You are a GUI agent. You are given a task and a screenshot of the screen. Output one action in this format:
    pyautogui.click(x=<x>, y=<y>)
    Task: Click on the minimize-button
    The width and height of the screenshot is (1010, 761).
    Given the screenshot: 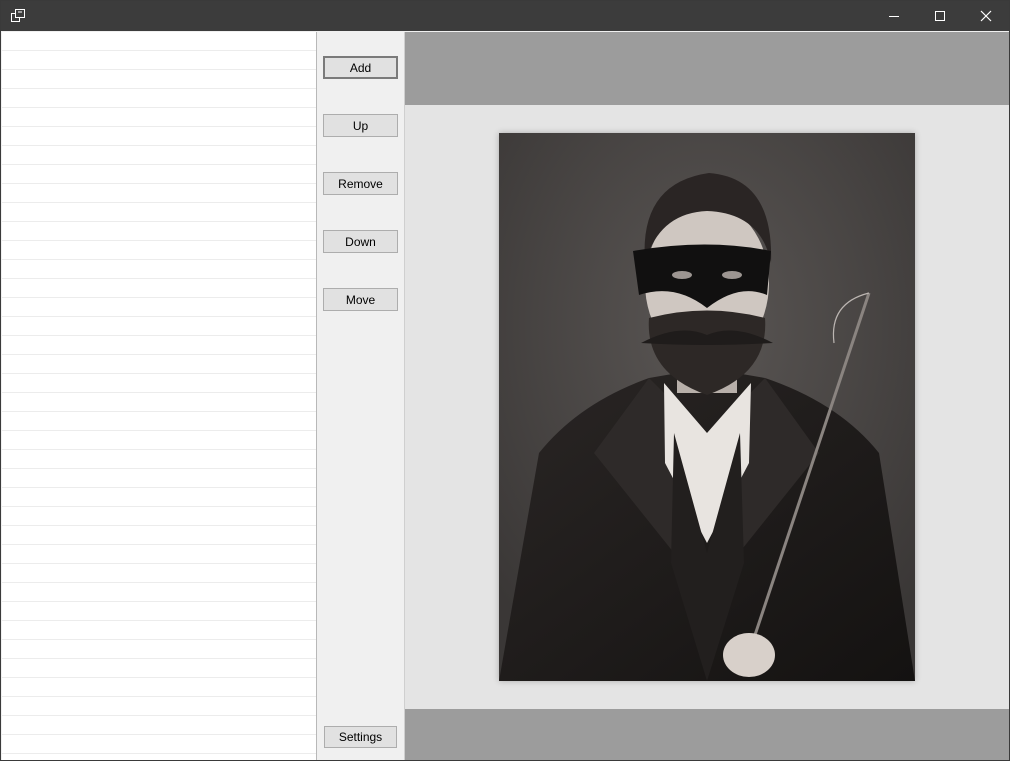 What is the action you would take?
    pyautogui.click(x=894, y=16)
    